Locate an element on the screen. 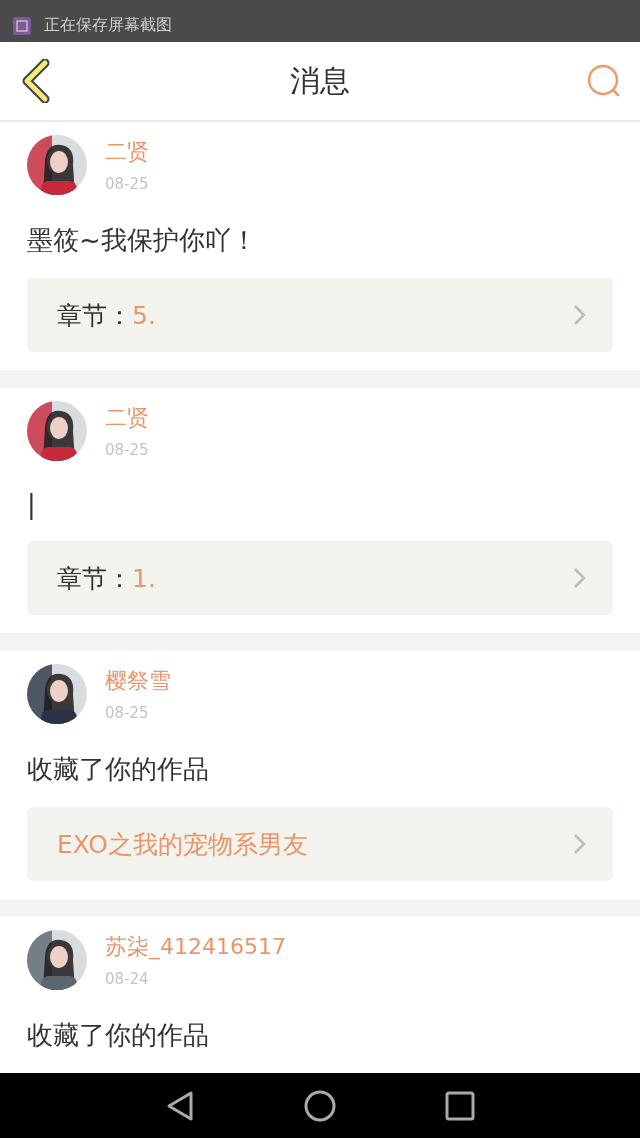 This screenshot has height=1138, width=640. chapter-link: 章节：1. is located at coordinates (320, 578).